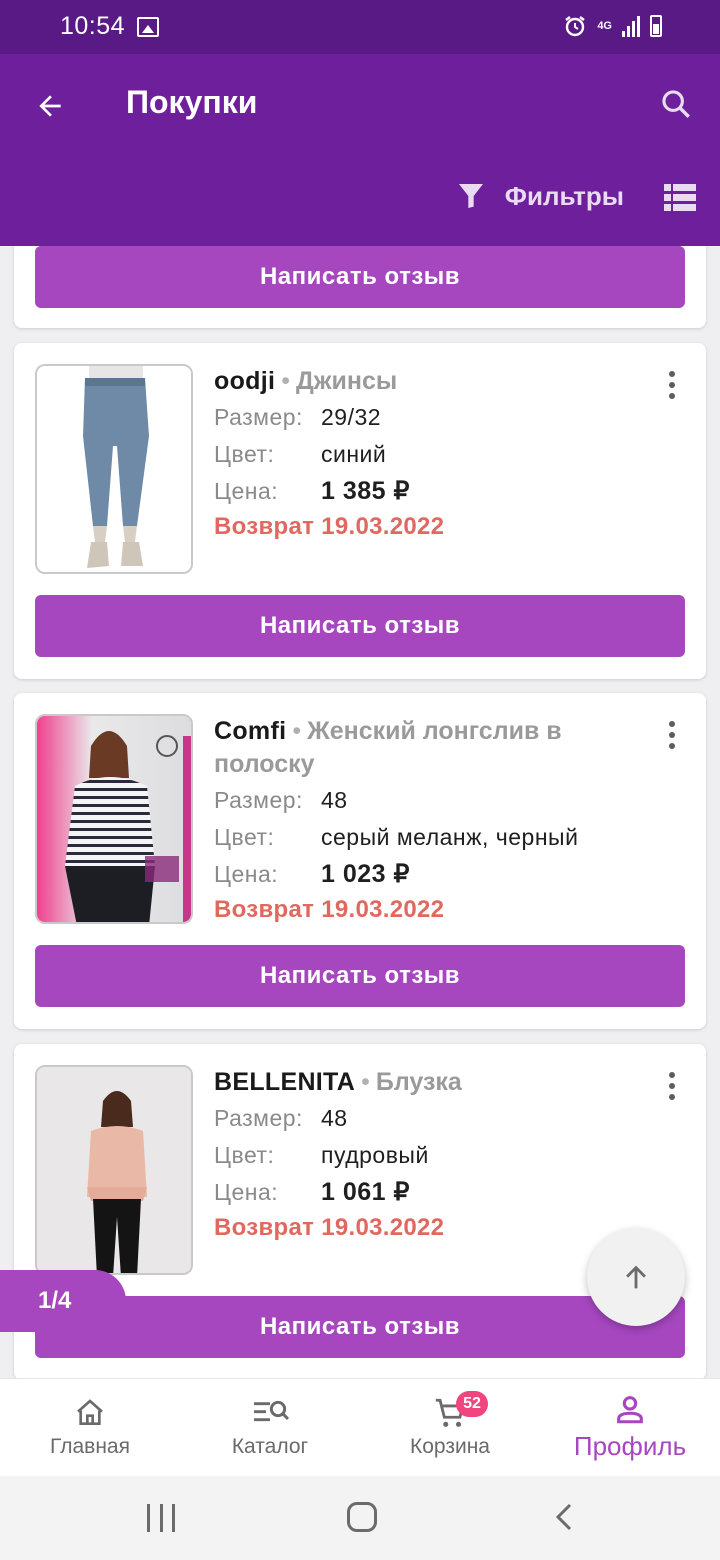 This screenshot has height=1560, width=720. Describe the element at coordinates (354, 454) in the screenshot. I see `color-value: синий` at that location.